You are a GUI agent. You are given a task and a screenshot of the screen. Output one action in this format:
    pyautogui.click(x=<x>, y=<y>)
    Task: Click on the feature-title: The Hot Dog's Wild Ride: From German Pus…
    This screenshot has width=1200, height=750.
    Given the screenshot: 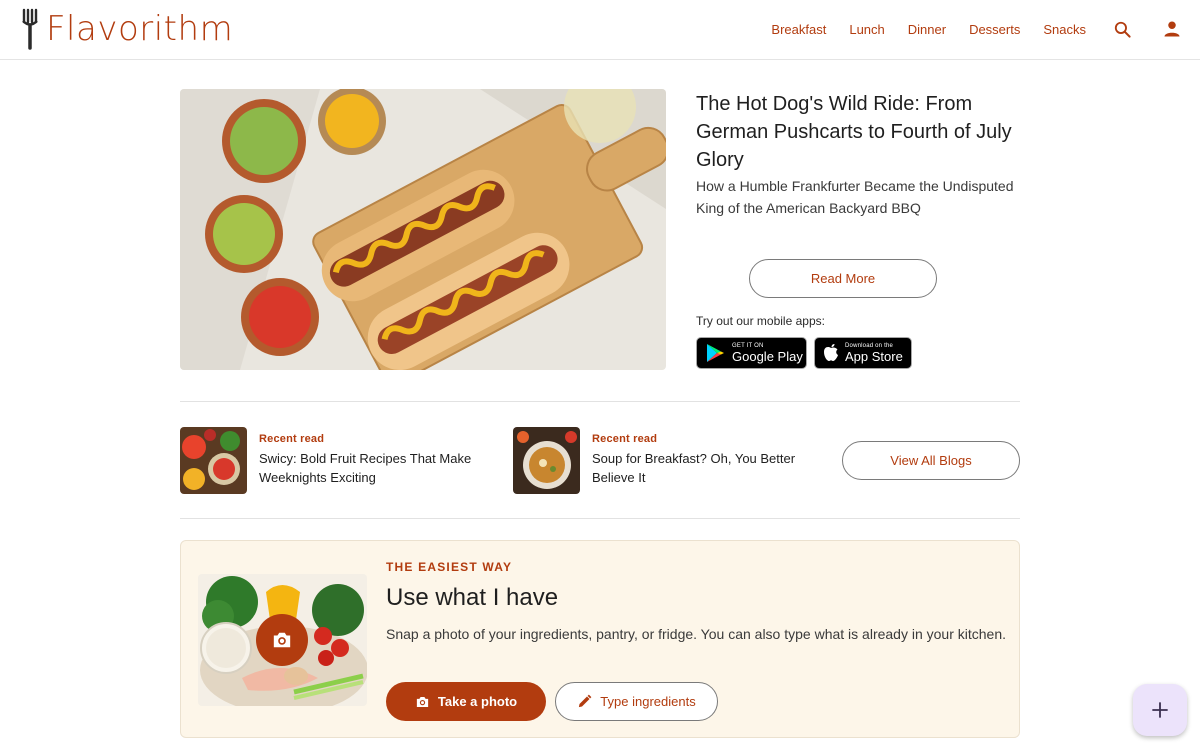 What is the action you would take?
    pyautogui.click(x=856, y=132)
    